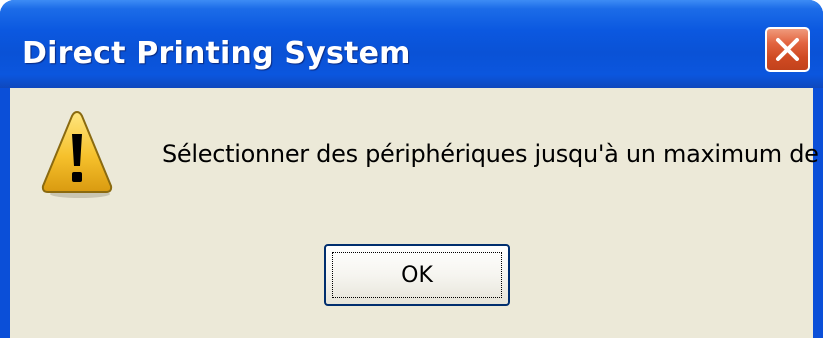 This screenshot has height=338, width=823. I want to click on close-icon, so click(787, 49).